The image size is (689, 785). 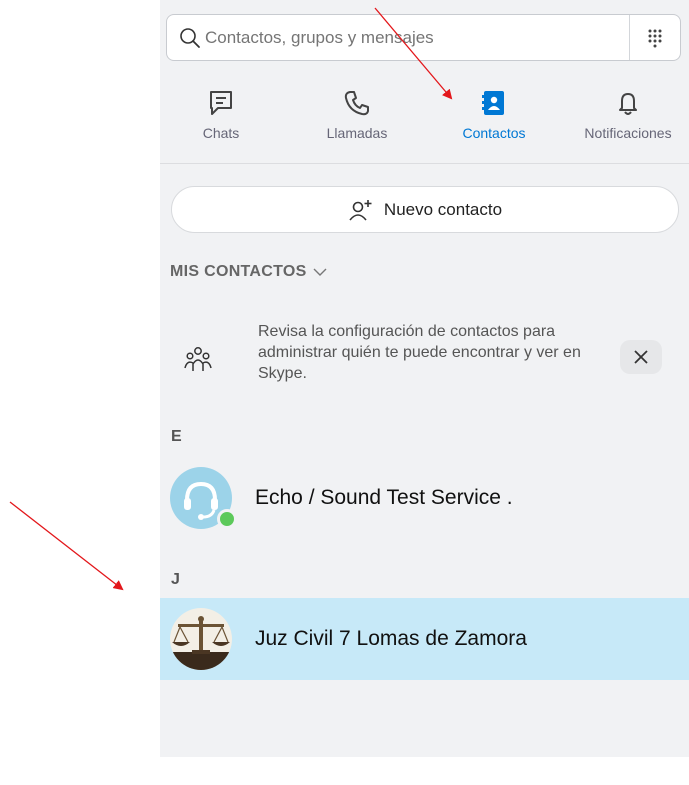 I want to click on annotation-arrow-contact-row, so click(x=66, y=546).